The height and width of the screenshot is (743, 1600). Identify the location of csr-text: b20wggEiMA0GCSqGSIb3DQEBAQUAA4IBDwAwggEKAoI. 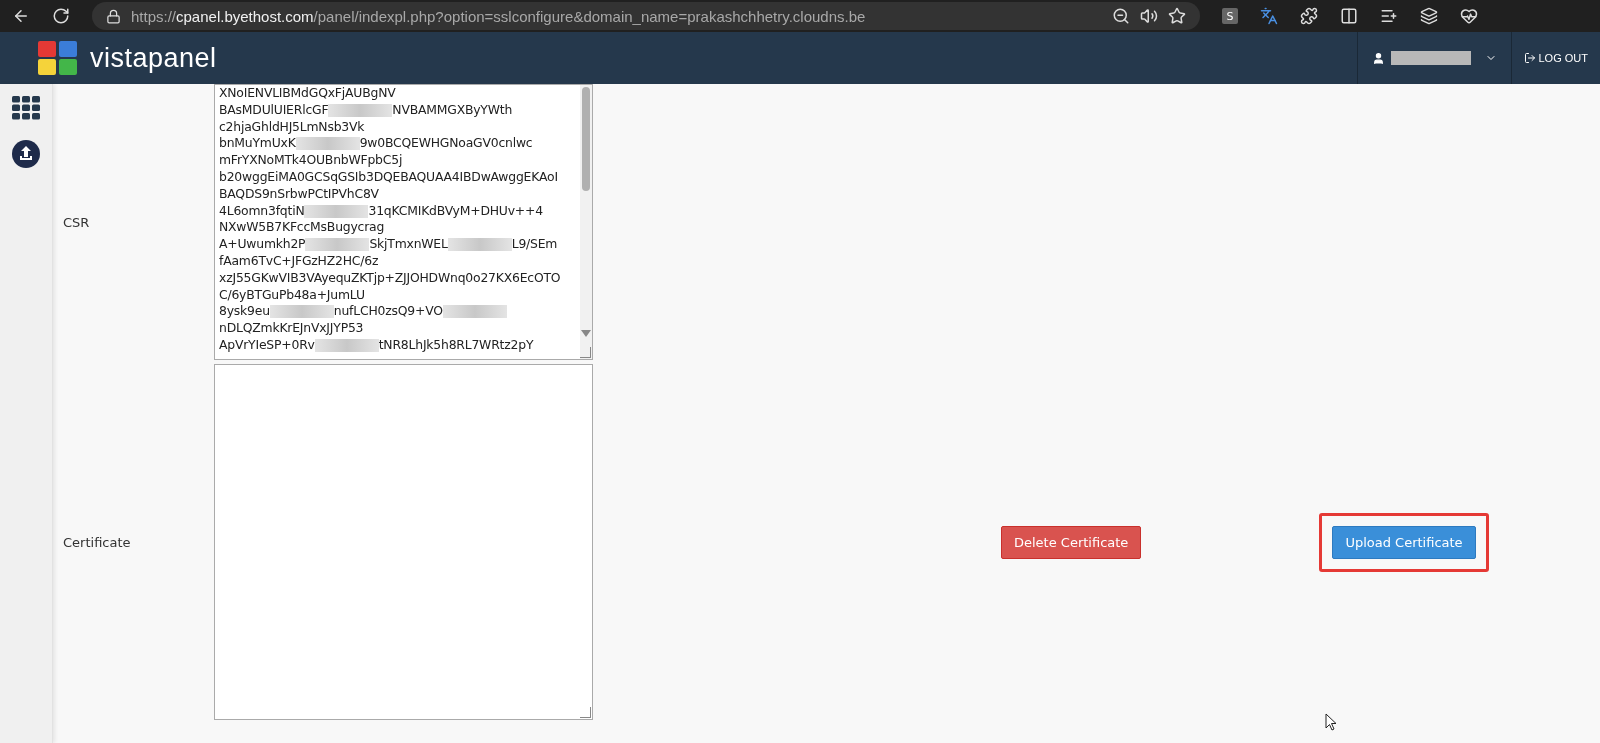
(388, 177).